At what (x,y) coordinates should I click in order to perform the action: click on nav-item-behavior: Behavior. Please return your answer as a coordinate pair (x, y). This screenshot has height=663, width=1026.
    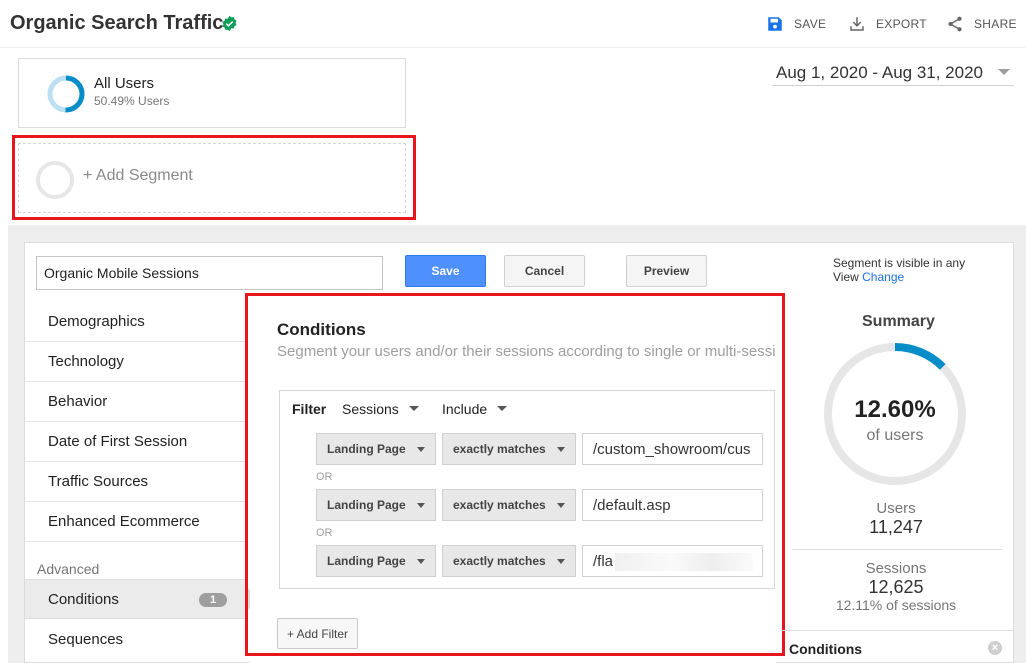
    Looking at the image, I should click on (136, 402).